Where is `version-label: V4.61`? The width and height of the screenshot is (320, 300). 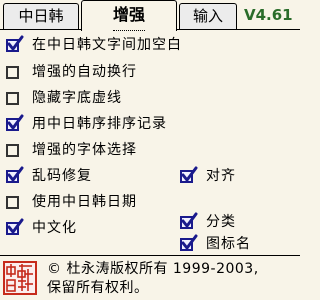
version-label: V4.61 is located at coordinates (268, 15).